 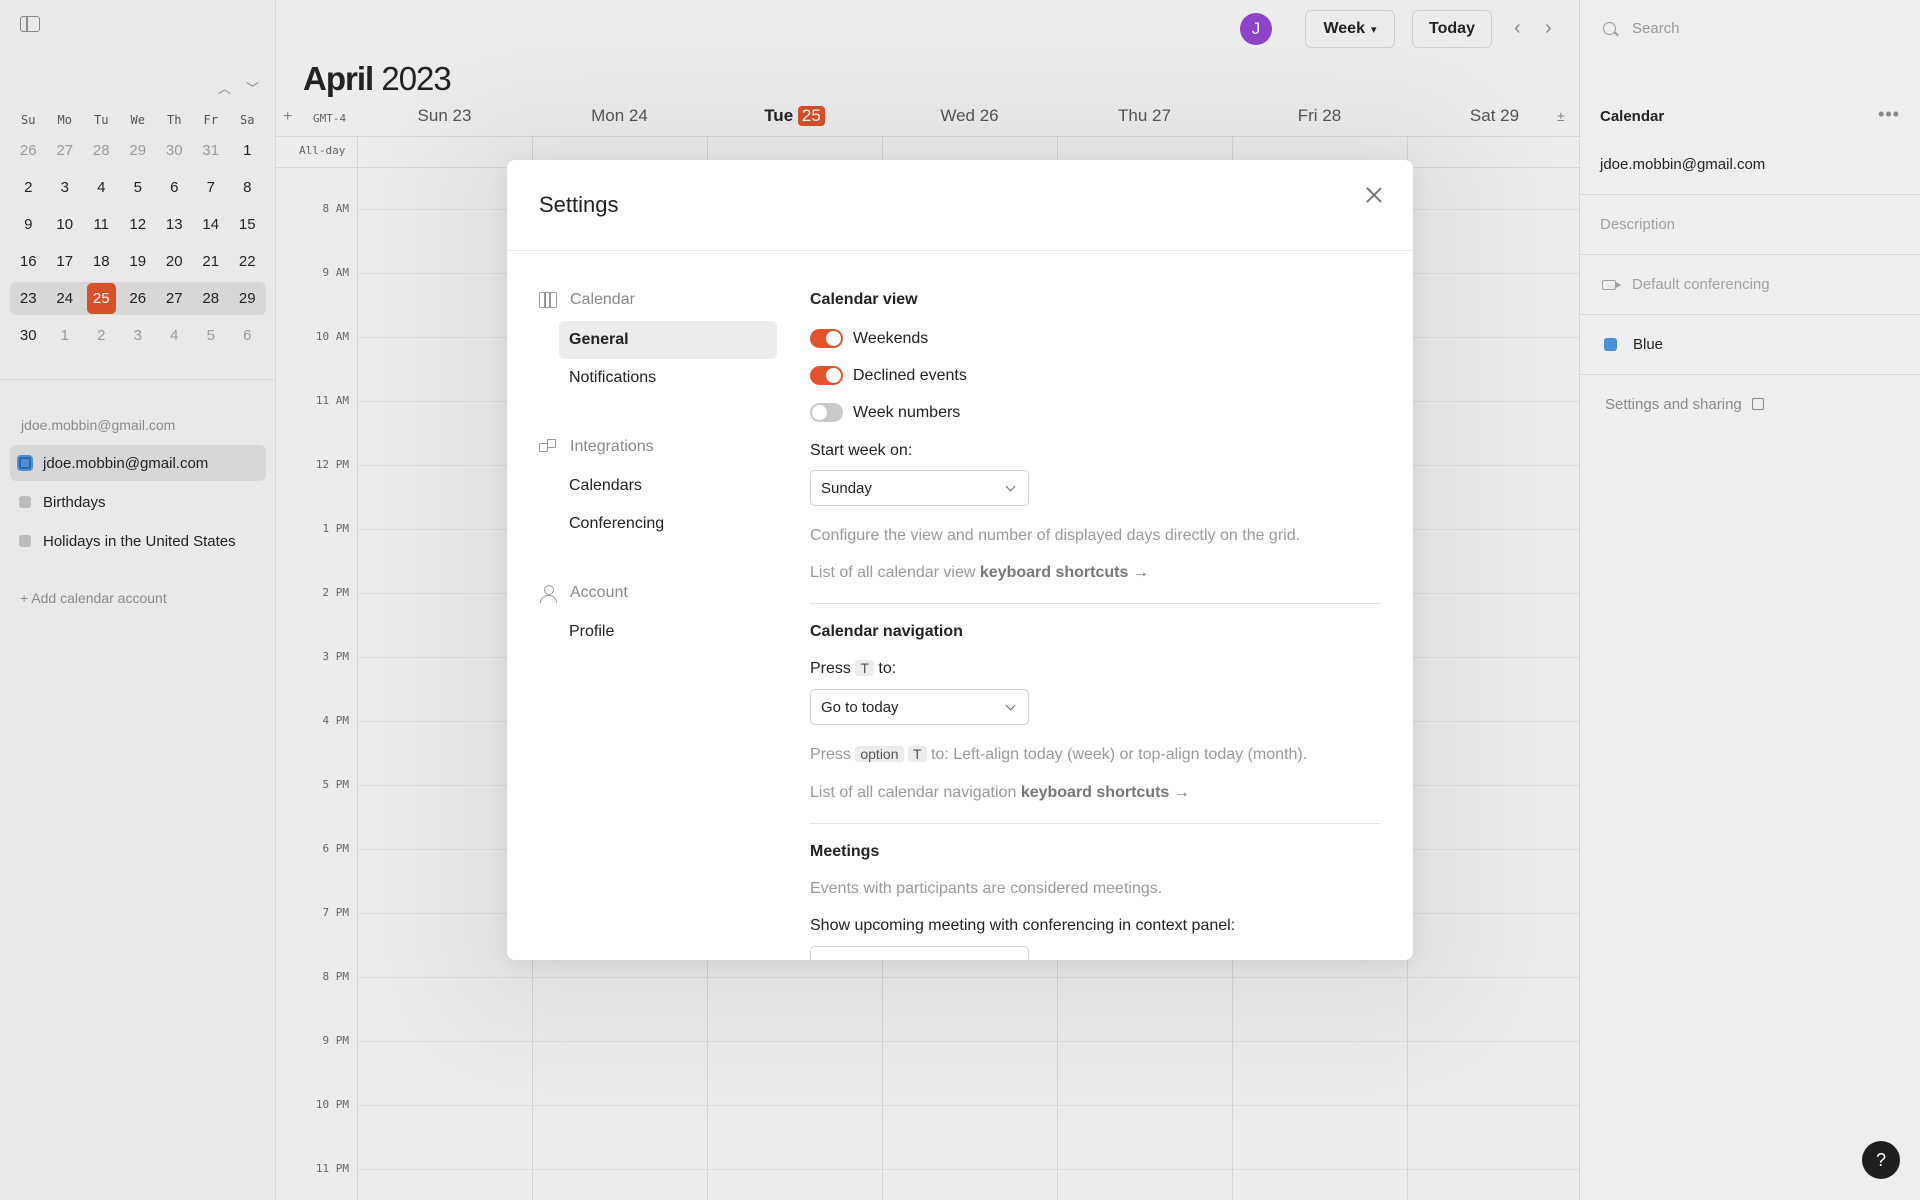 What do you see at coordinates (860, 707) in the screenshot?
I see `select-value: Go to today` at bounding box center [860, 707].